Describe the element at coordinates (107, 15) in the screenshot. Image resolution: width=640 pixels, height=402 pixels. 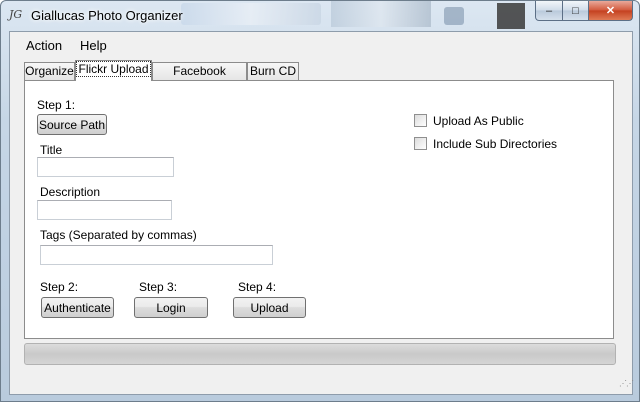
I see `window-title: Giallucas Photo Organizer` at that location.